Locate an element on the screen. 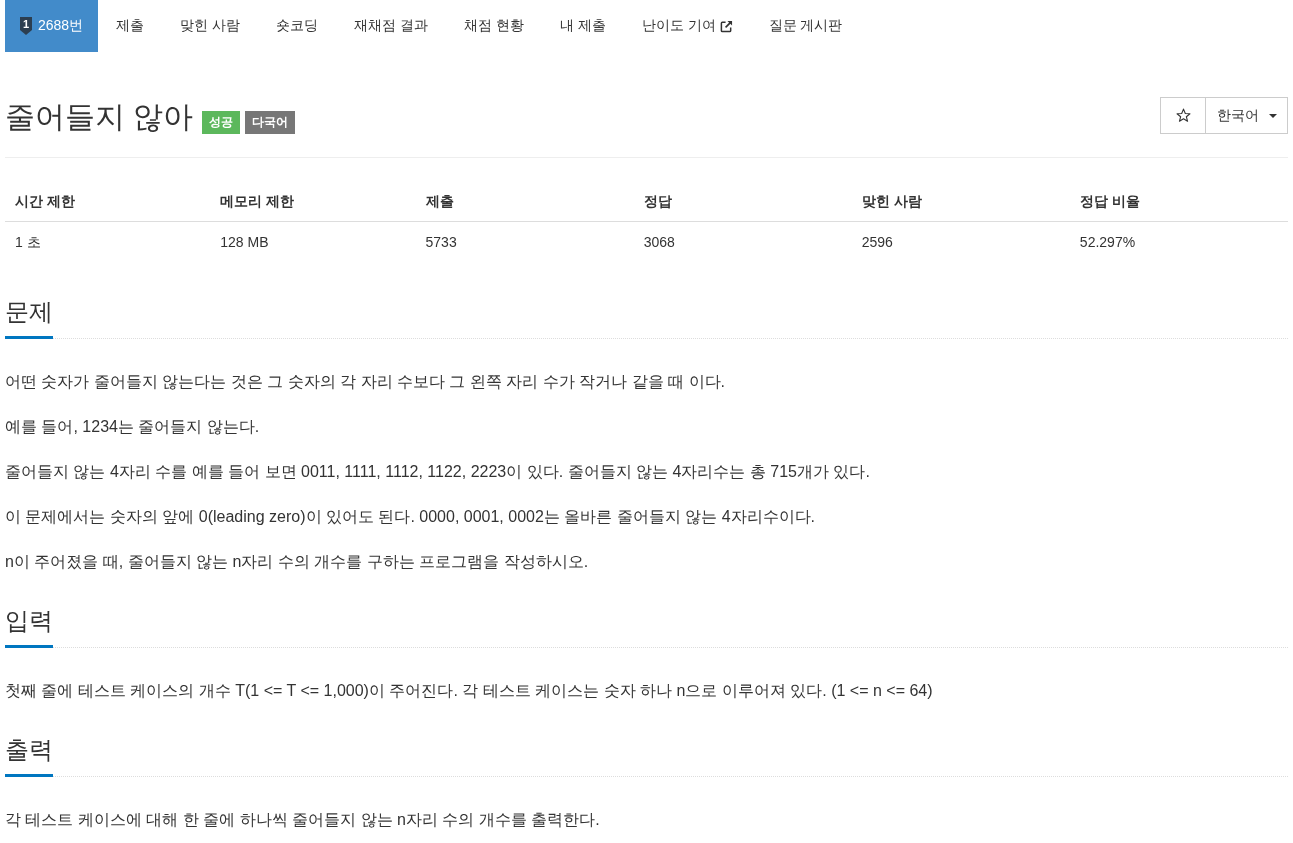 The image size is (1293, 843). paragraph: 줄어들지 않는 4자리 수를 예를 들어 보면 0011, 1111, 1112, 1122, 2223이 있다. 줄어들지 않는 4자리수는 총 715개가 있다. is located at coordinates (438, 472).